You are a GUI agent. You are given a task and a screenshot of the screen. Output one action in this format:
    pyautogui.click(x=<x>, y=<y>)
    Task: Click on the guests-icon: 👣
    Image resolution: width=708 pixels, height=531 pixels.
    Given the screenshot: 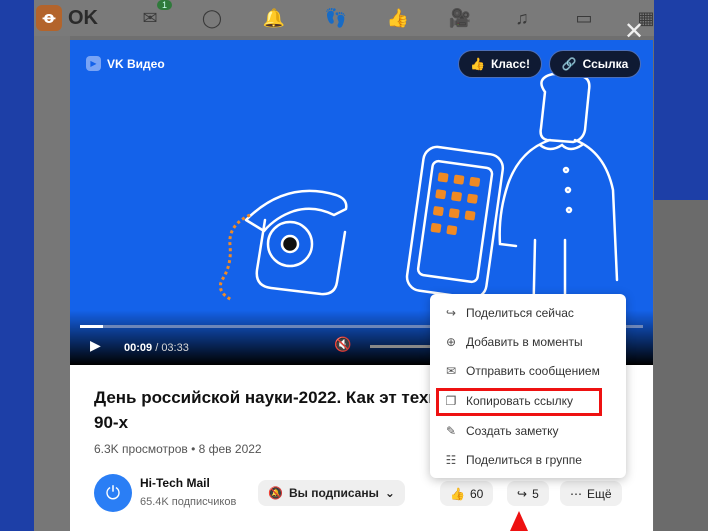 What is the action you would take?
    pyautogui.click(x=336, y=18)
    